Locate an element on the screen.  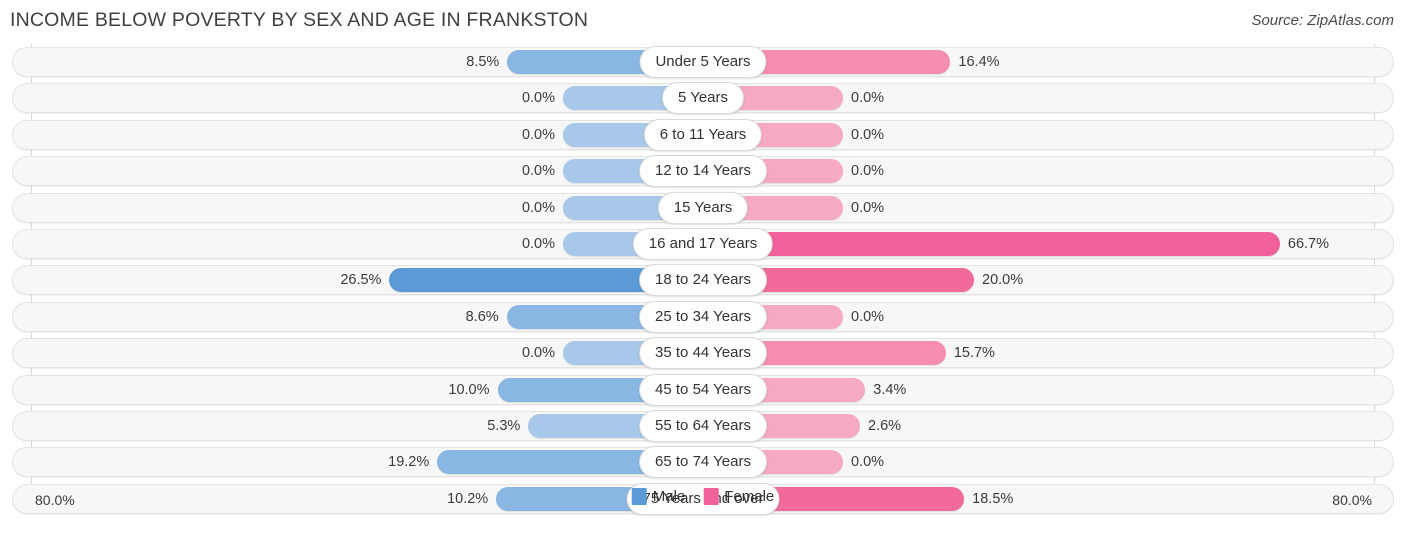
category-label-pill: 65 to 74 Years is located at coordinates (703, 462).